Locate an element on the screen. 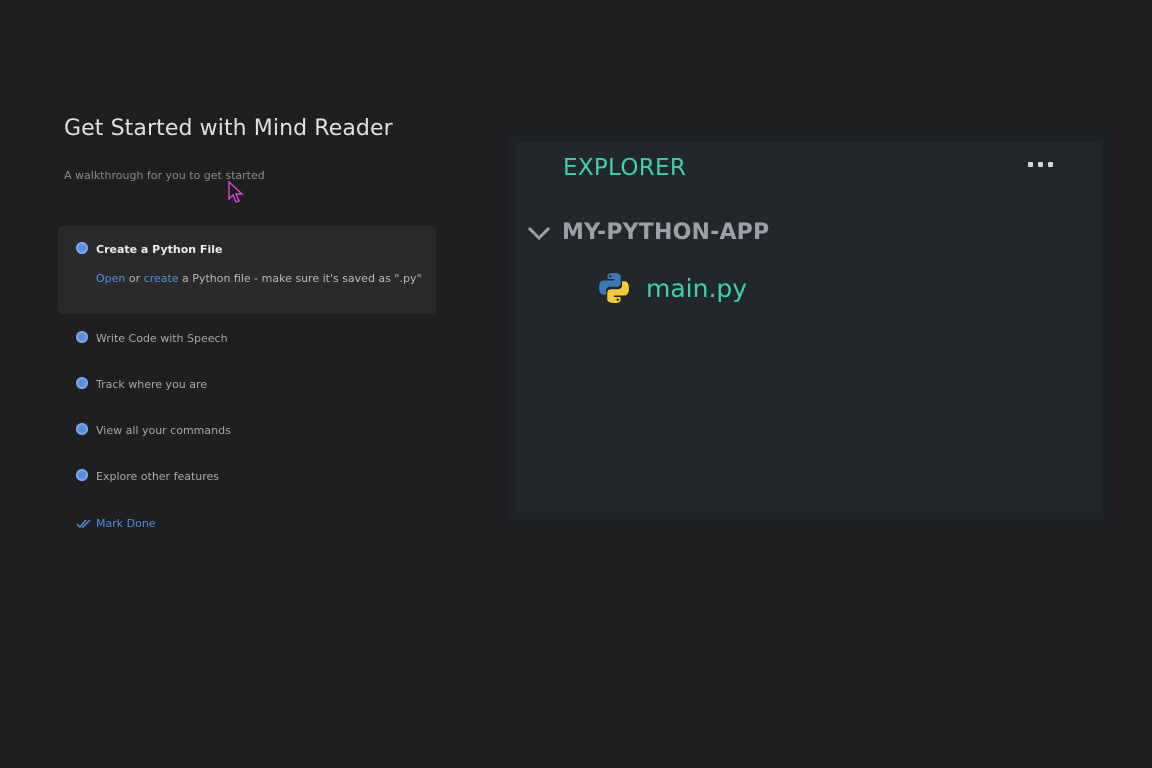  step-title: Create a Python File is located at coordinates (159, 249).